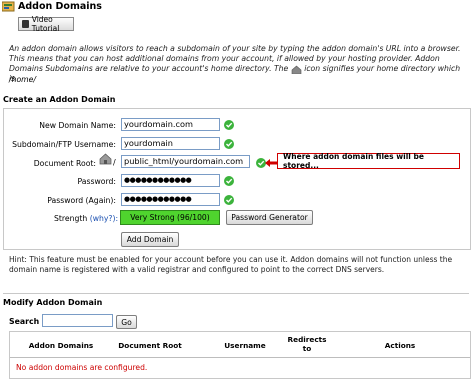  I want to click on strength-label-group: Strength (why?):, so click(86, 218).